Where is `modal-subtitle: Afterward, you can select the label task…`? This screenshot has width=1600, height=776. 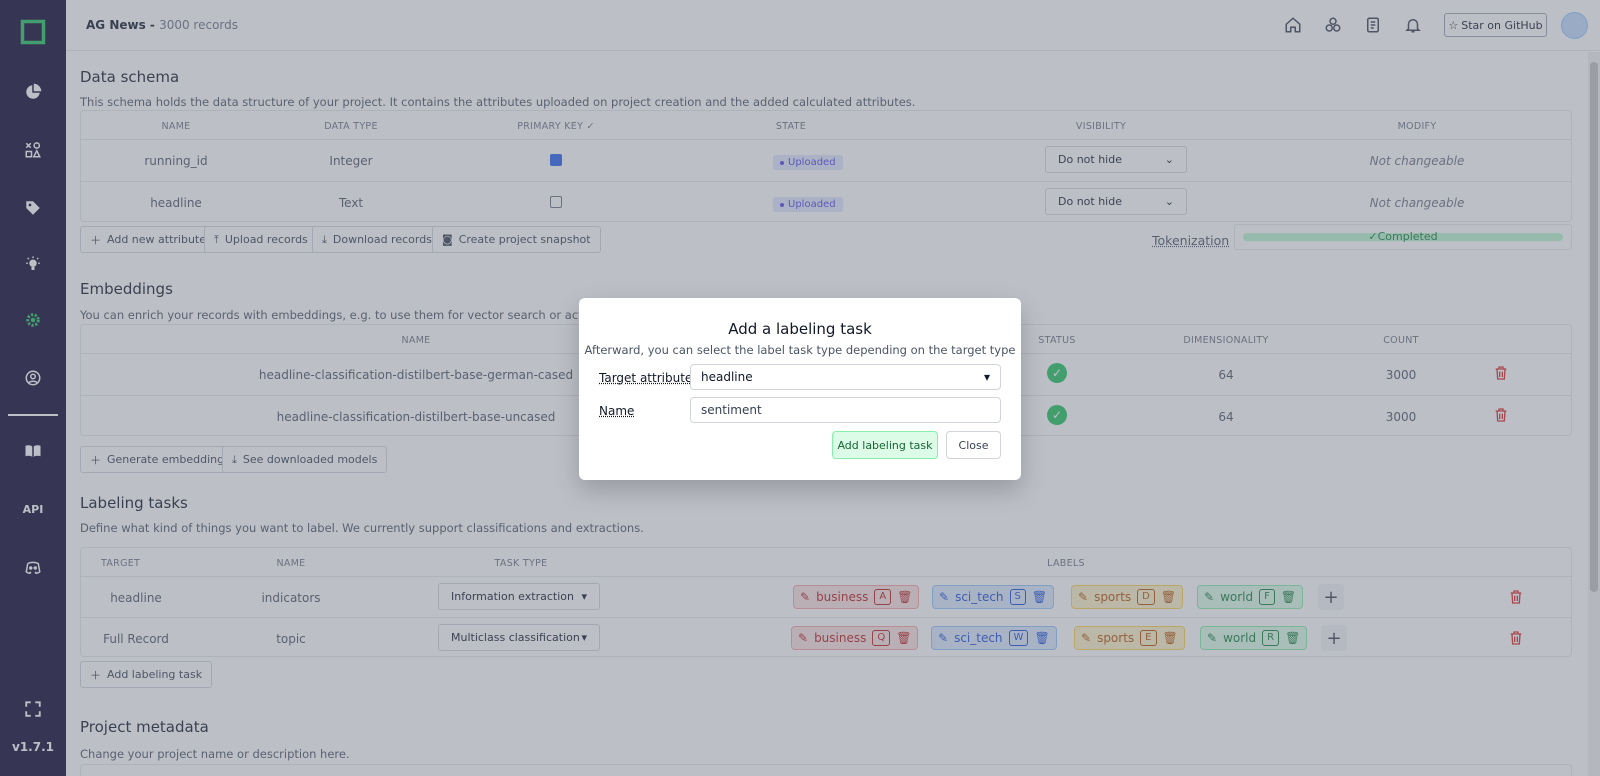
modal-subtitle: Afterward, you can select the label task… is located at coordinates (800, 350).